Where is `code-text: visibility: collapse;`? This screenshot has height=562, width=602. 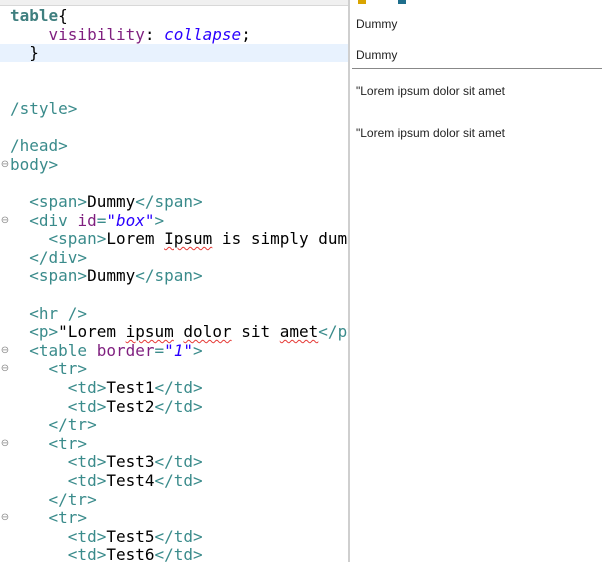
code-text: visibility: collapse; is located at coordinates (130, 34).